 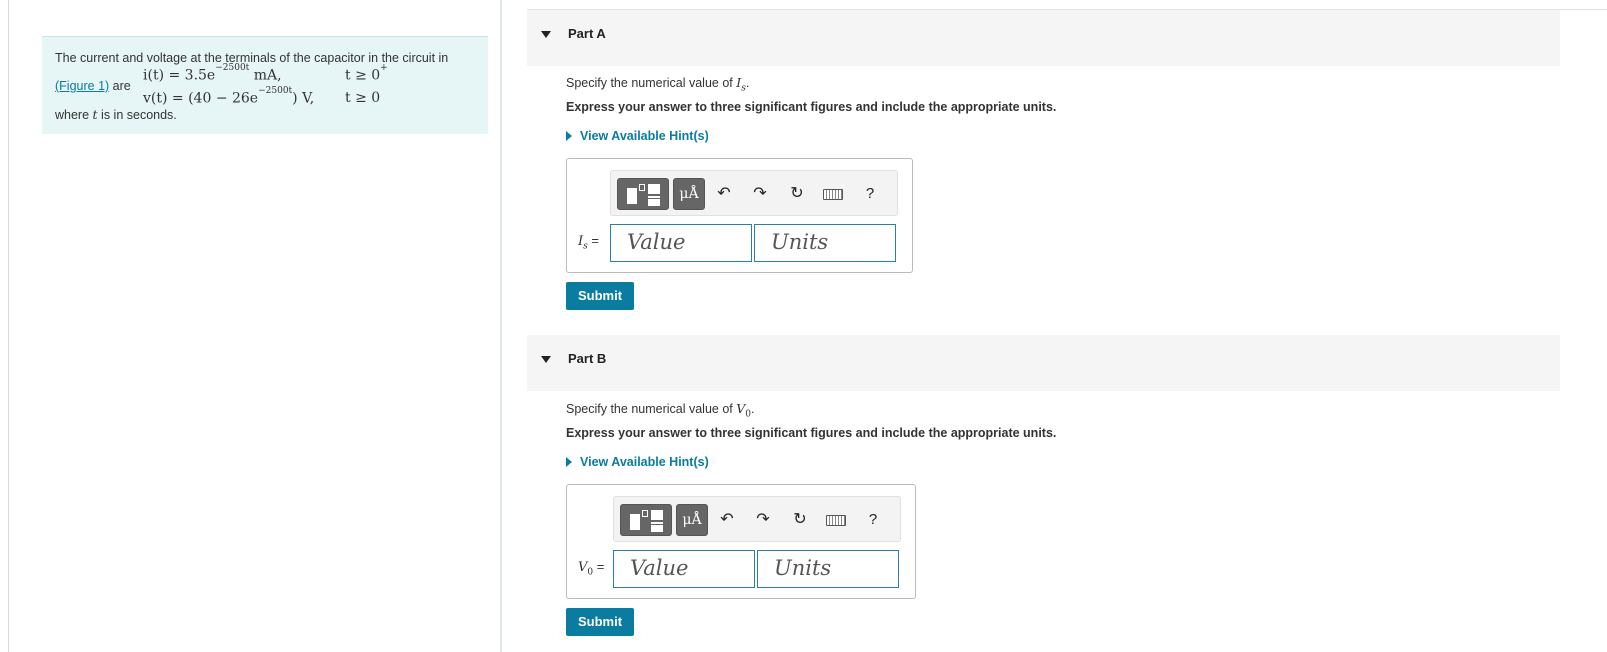 I want to click on part-b-header: Part B, so click(x=1043, y=363).